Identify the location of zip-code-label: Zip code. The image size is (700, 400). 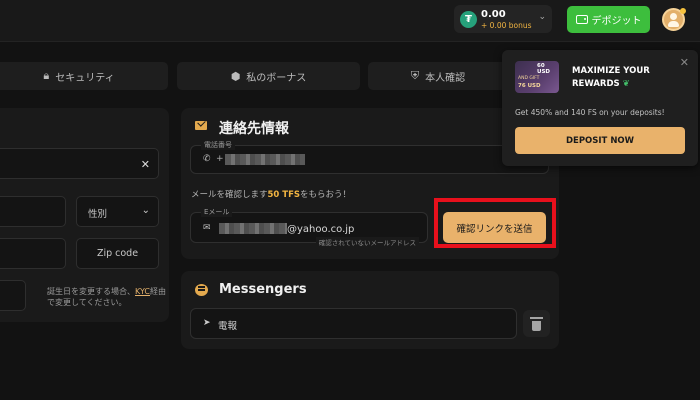
(117, 253).